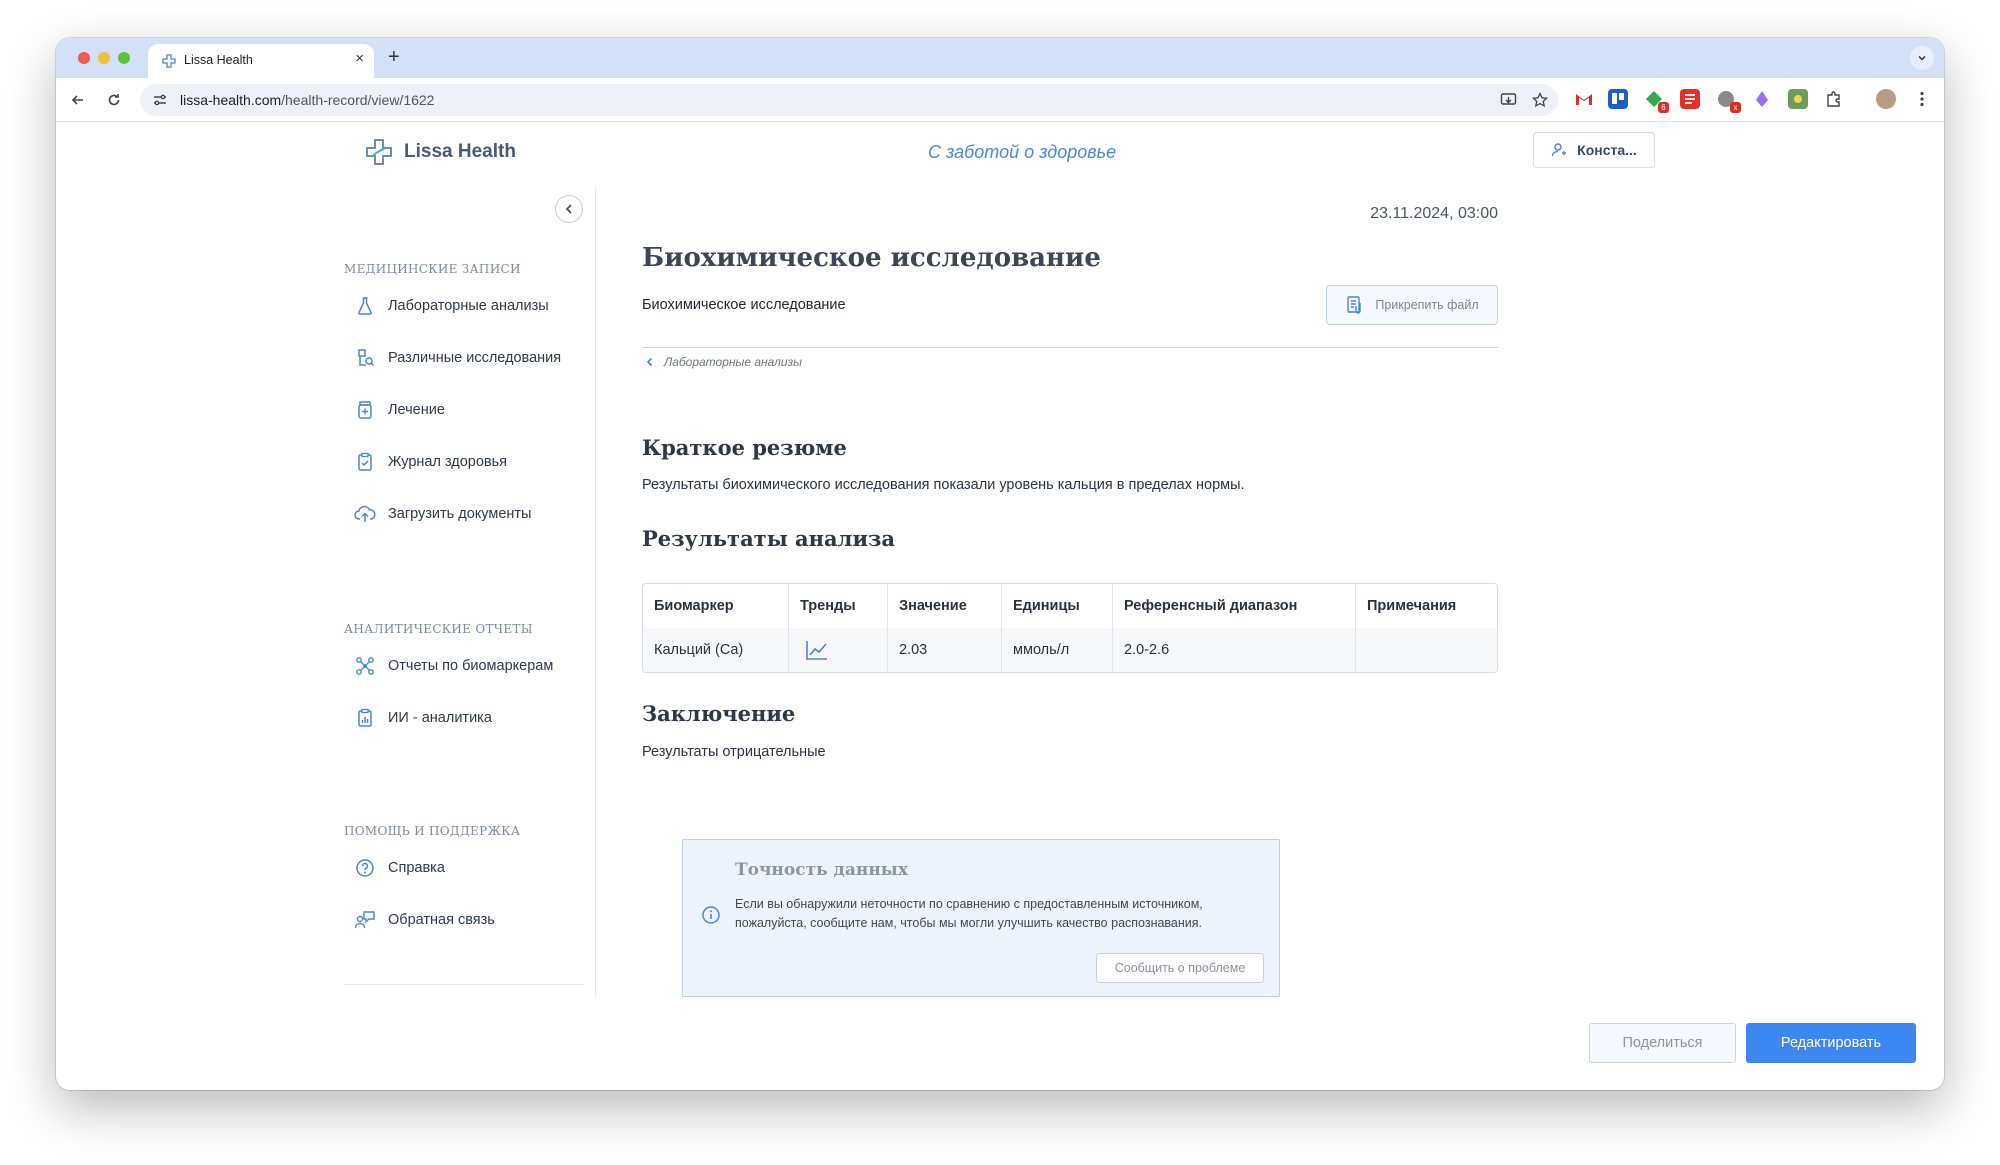 This screenshot has width=2000, height=1165. I want to click on attach-file-label: Прикрепить файл, so click(1427, 305).